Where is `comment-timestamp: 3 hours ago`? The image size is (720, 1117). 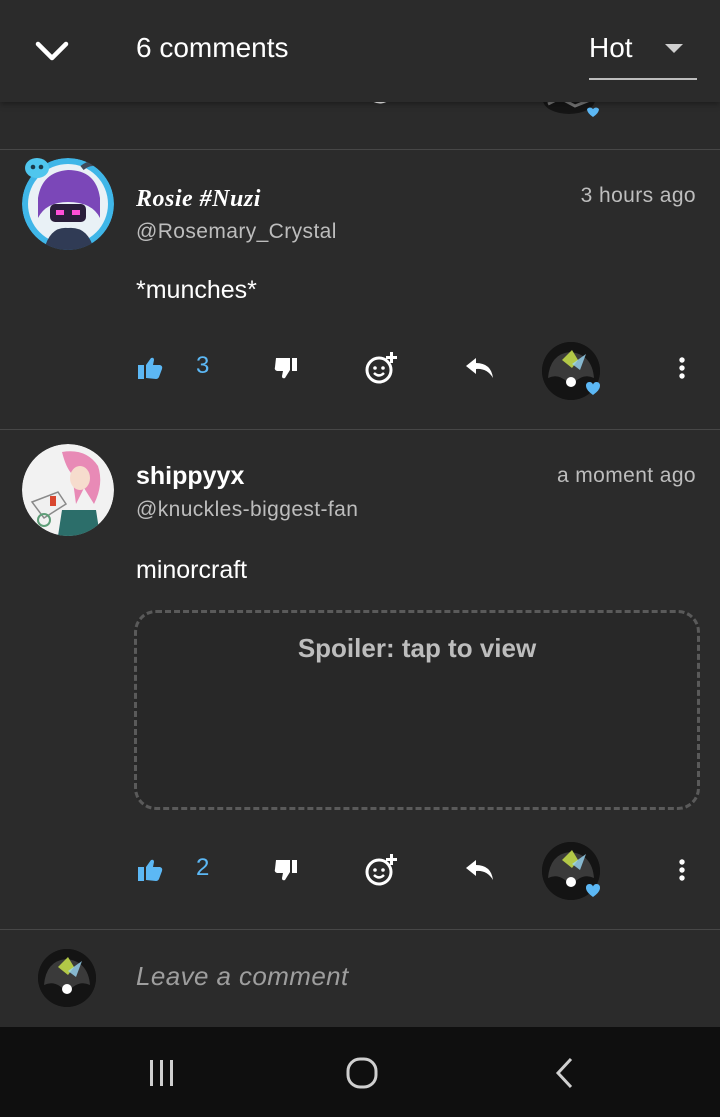 comment-timestamp: 3 hours ago is located at coordinates (638, 195).